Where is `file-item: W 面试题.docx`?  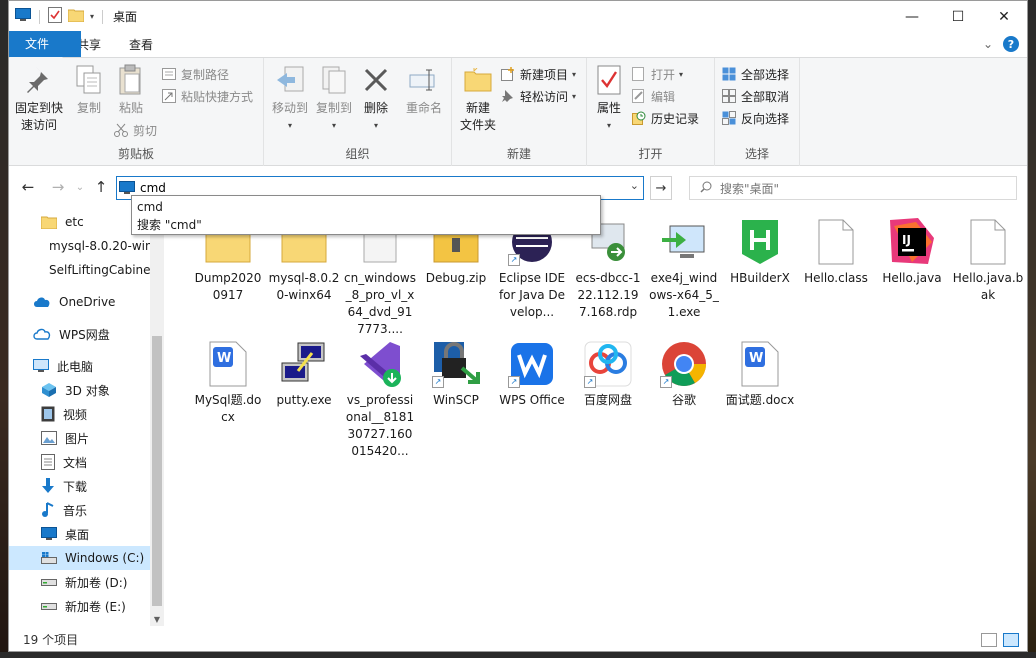
file-item: W 面试题.docx is located at coordinates (760, 374).